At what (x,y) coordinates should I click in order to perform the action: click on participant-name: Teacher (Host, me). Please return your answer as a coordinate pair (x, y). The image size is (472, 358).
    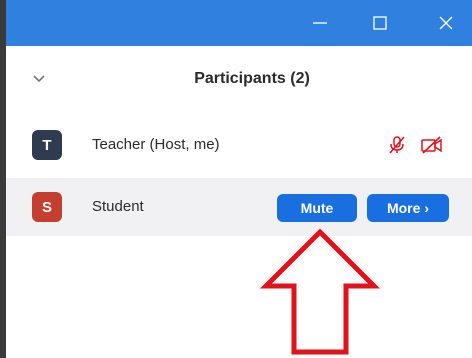
    Looking at the image, I should click on (156, 144).